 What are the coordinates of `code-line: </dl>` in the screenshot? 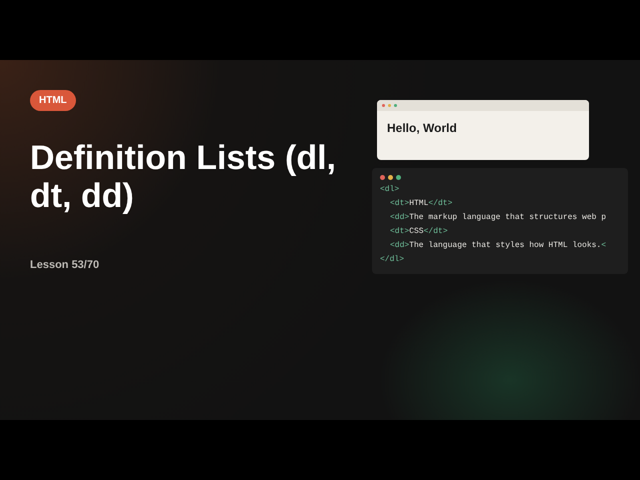 It's located at (393, 260).